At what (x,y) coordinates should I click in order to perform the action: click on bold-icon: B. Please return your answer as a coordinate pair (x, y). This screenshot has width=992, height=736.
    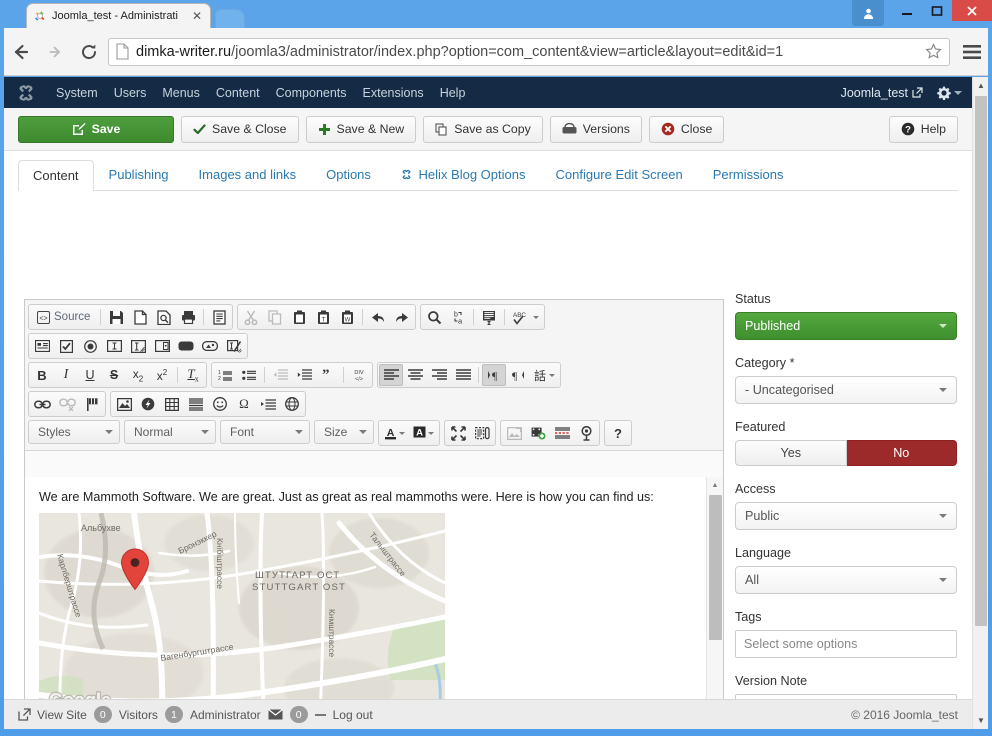
    Looking at the image, I should click on (42, 375).